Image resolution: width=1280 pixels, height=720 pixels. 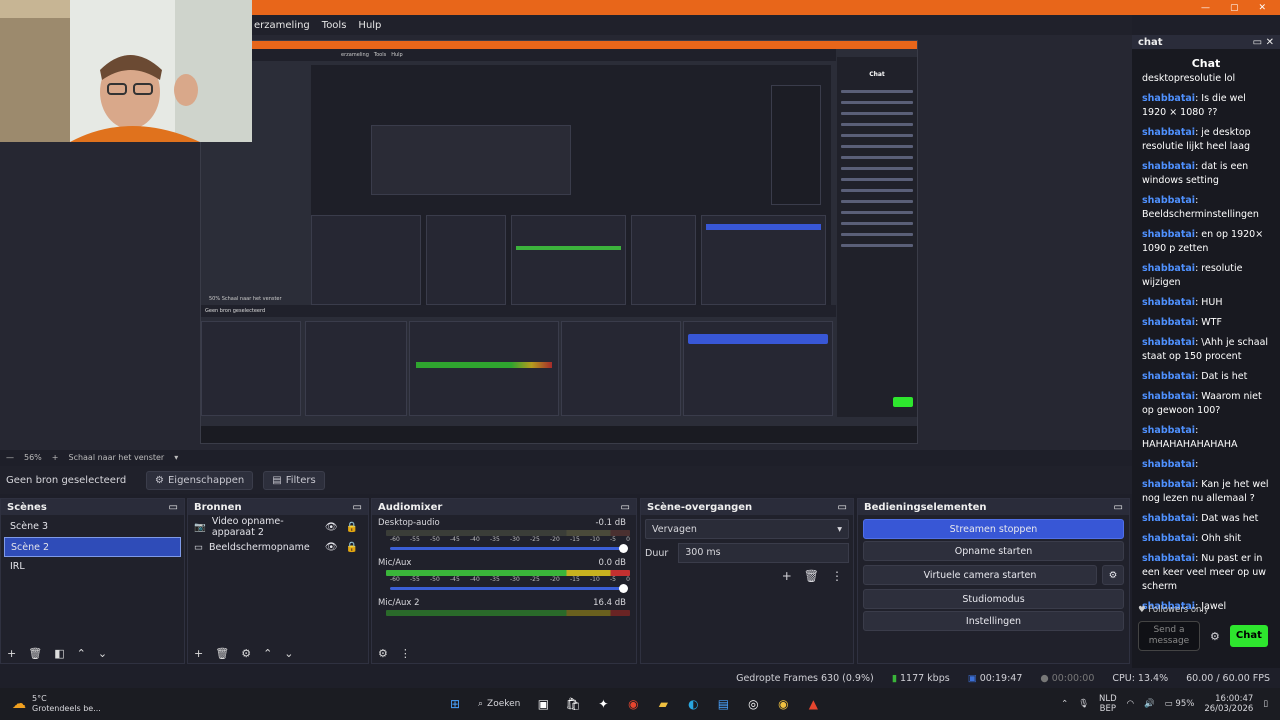 What do you see at coordinates (1149, 704) in the screenshot?
I see `volume-icon: 🔊` at bounding box center [1149, 704].